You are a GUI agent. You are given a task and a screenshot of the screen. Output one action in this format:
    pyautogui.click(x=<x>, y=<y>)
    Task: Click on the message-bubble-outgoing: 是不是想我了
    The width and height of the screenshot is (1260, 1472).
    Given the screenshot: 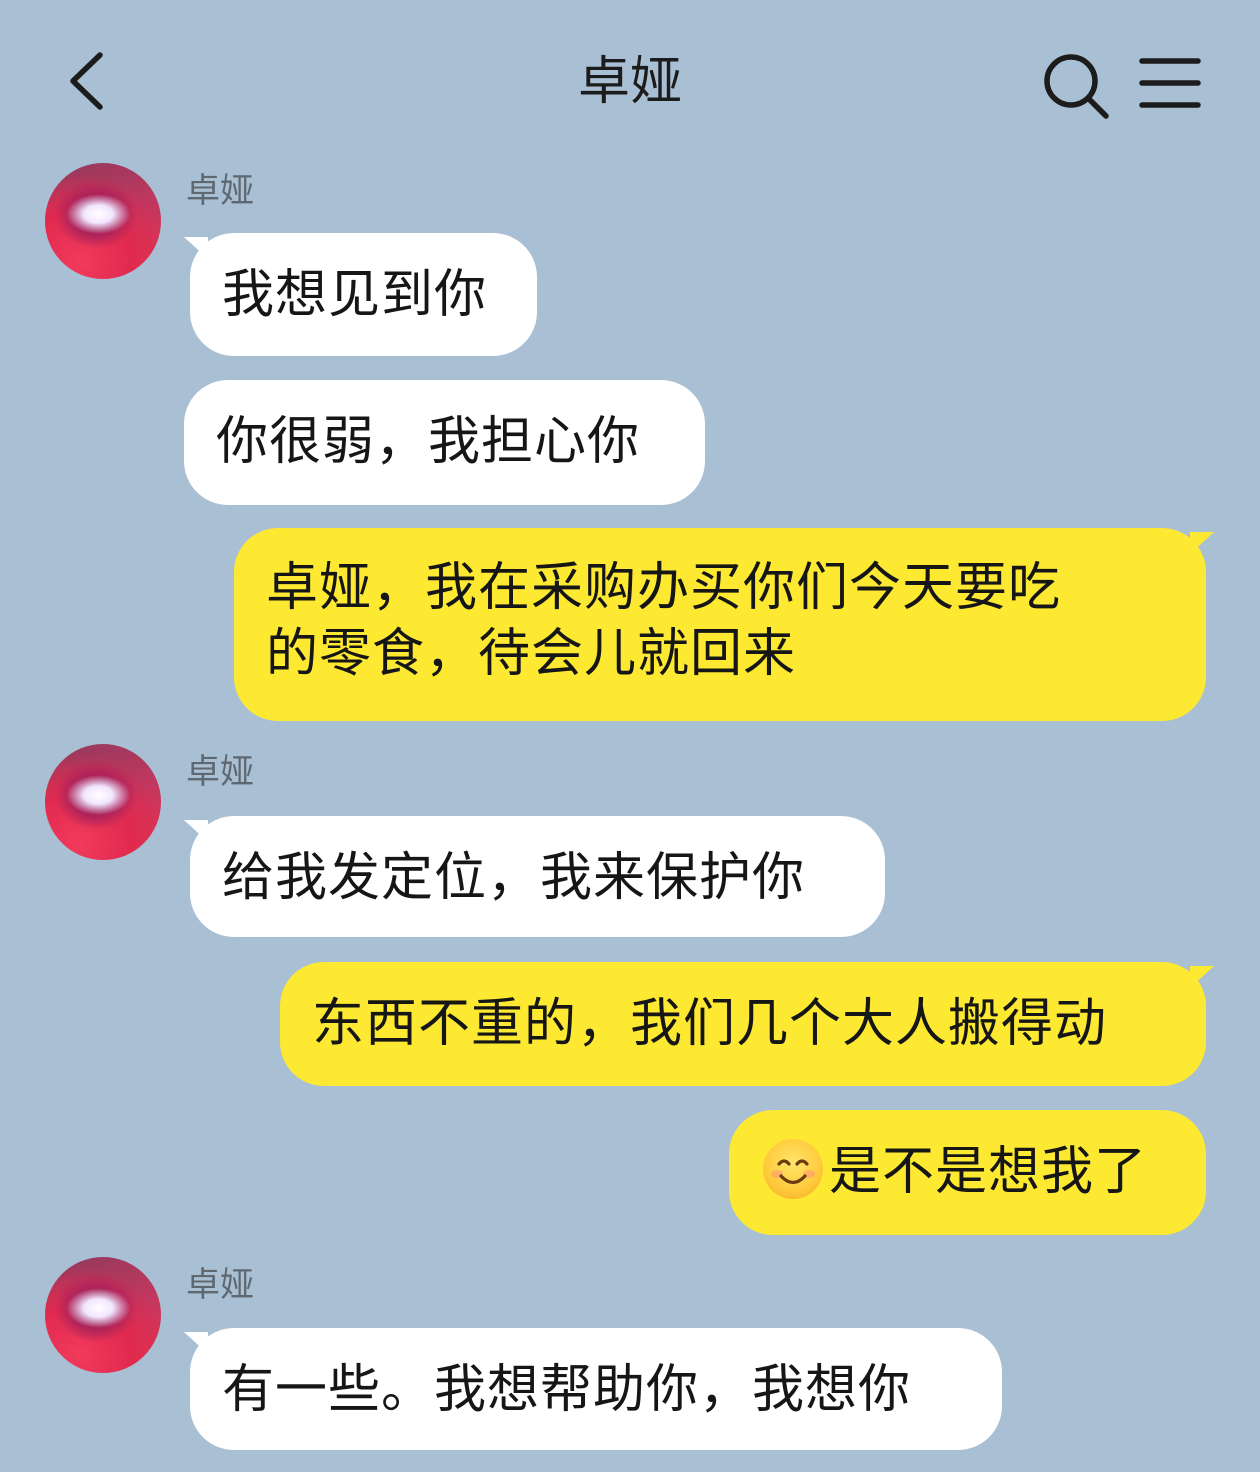 What is the action you would take?
    pyautogui.click(x=967, y=1172)
    